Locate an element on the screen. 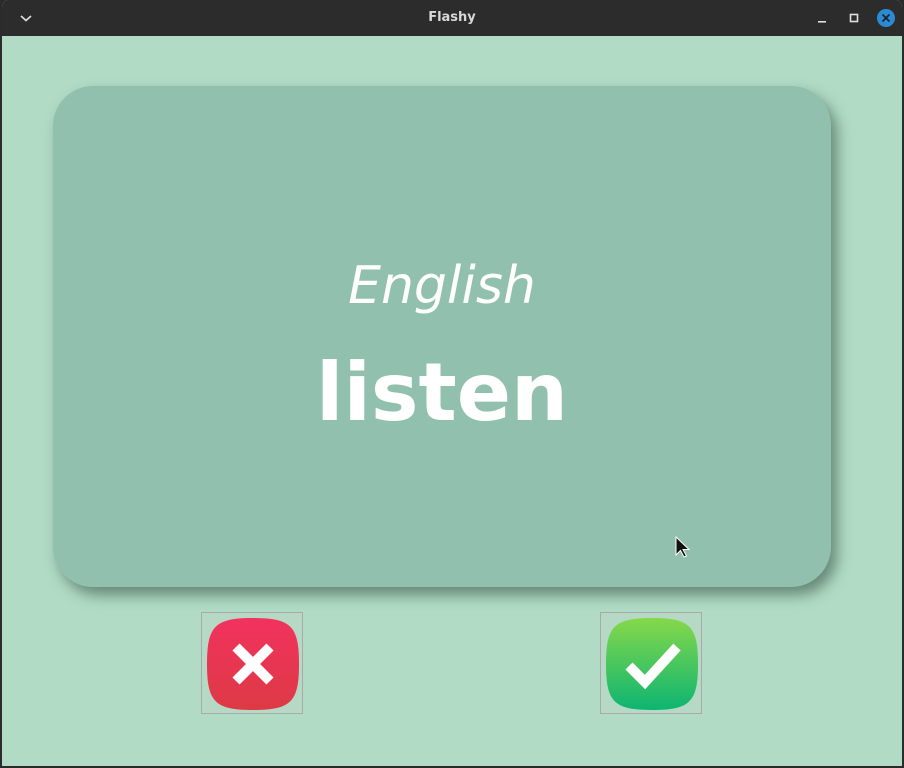 The image size is (904, 768). window-title: Flashy is located at coordinates (452, 17).